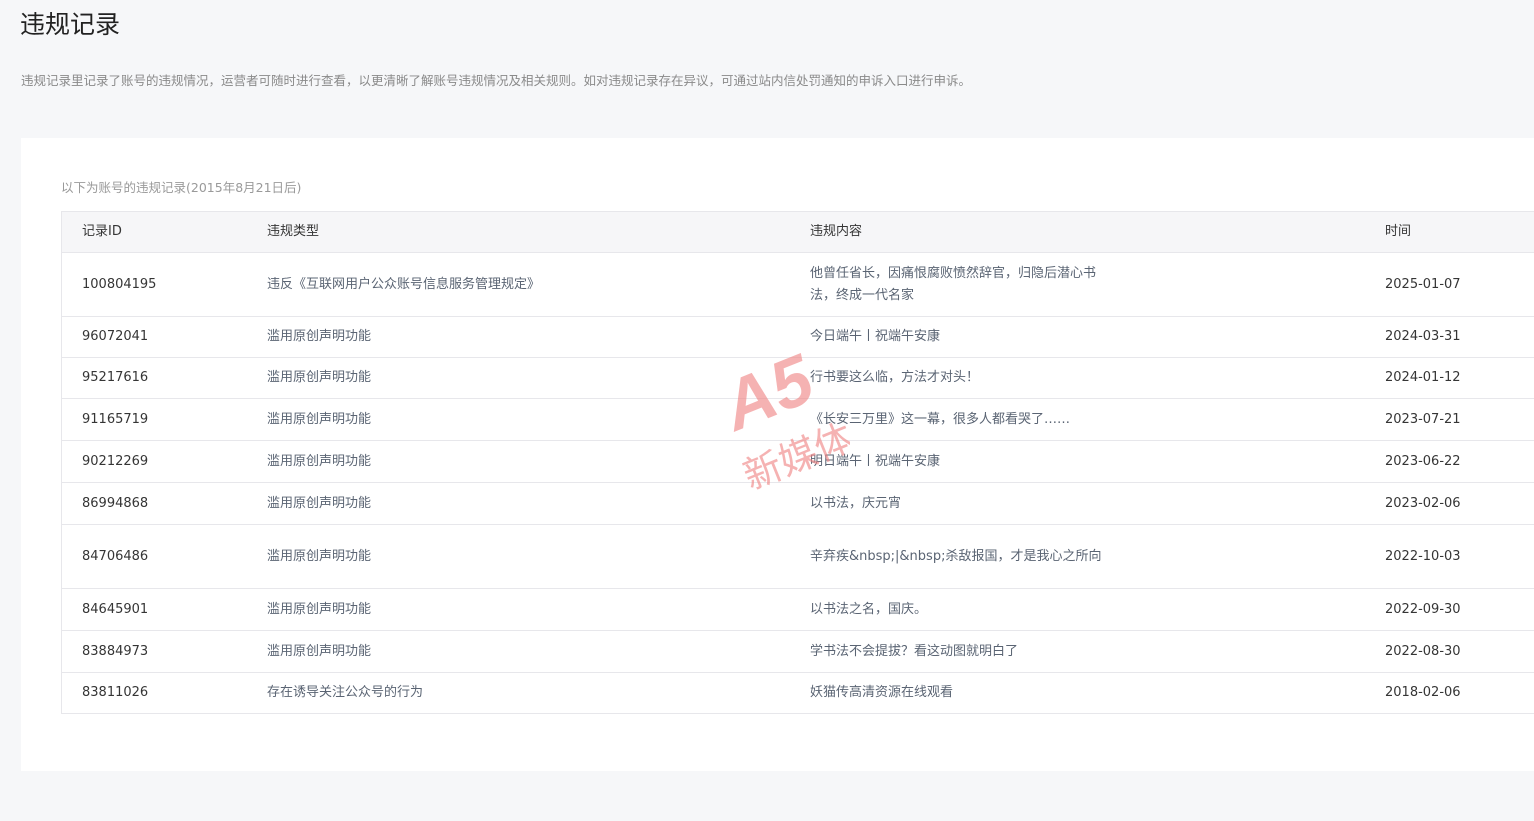  What do you see at coordinates (115, 692) in the screenshot?
I see `record-id: 83811026` at bounding box center [115, 692].